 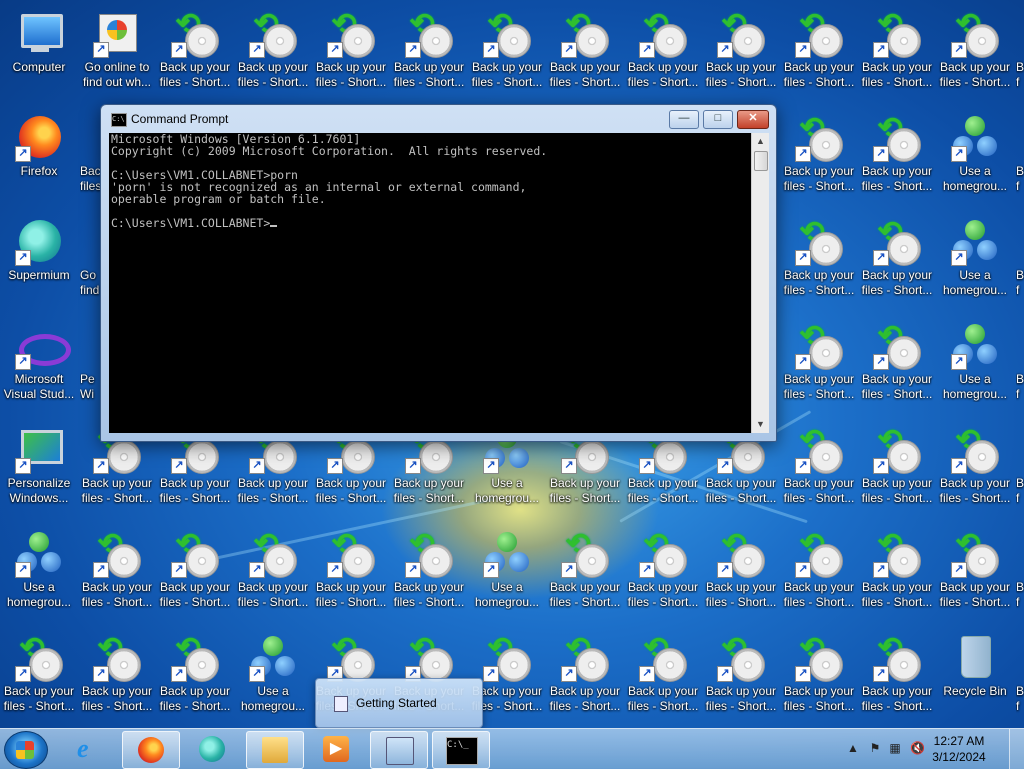 What do you see at coordinates (39, 56) in the screenshot?
I see `desktop-icon-computer: Computer` at bounding box center [39, 56].